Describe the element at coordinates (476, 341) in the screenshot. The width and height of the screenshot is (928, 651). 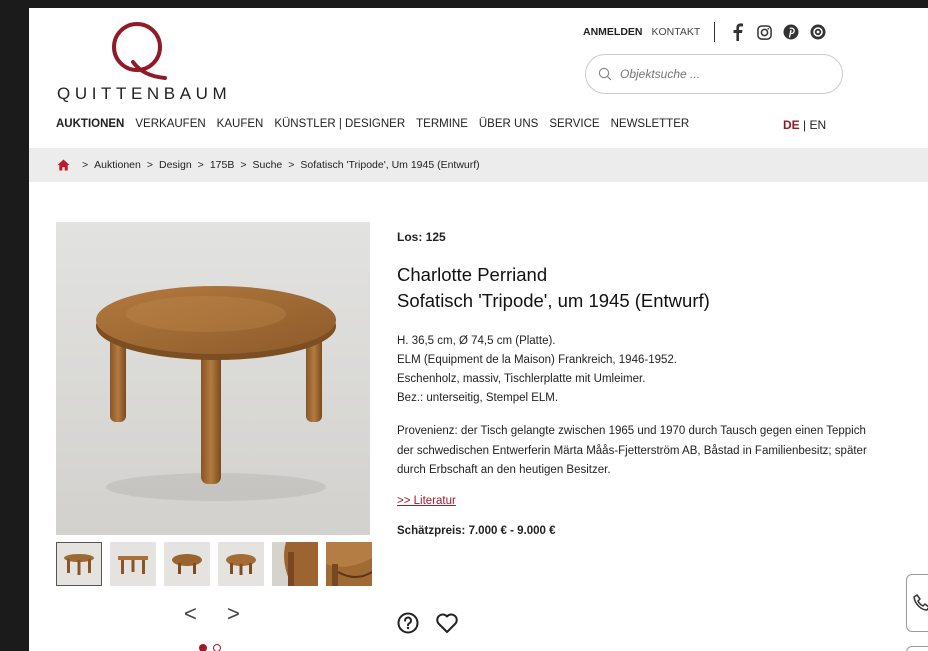
I see `spec-line: H. 36,5 cm, Ø 74,5 cm (Platte).` at that location.